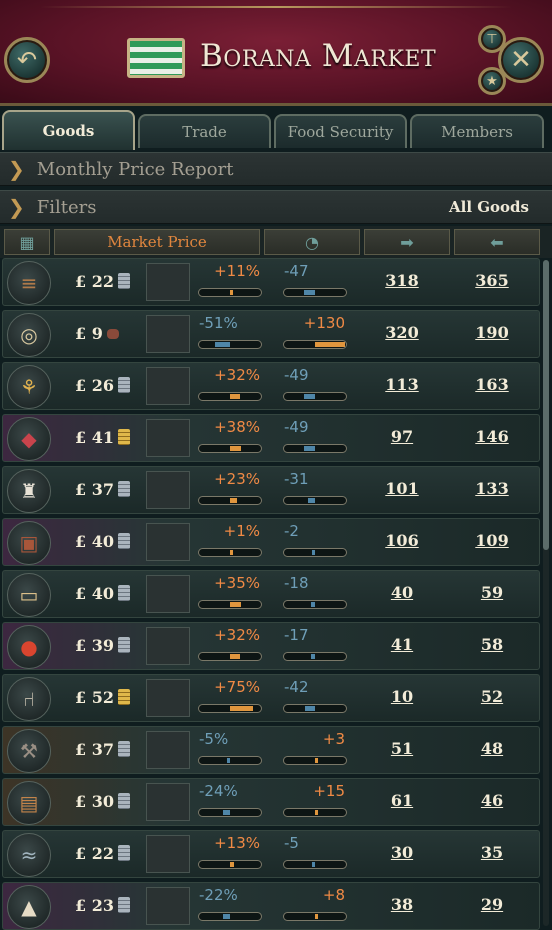  Describe the element at coordinates (546, 593) in the screenshot. I see `scrollbar` at that location.